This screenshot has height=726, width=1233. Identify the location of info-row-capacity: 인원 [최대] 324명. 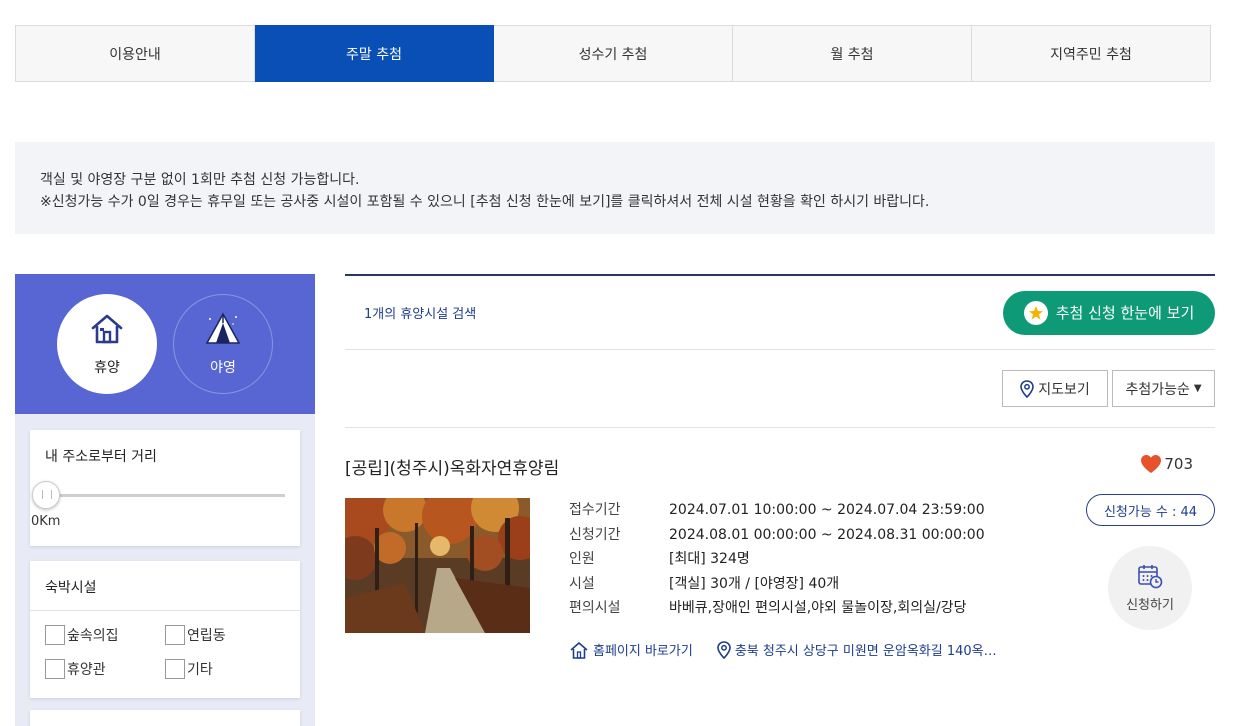
(777, 559).